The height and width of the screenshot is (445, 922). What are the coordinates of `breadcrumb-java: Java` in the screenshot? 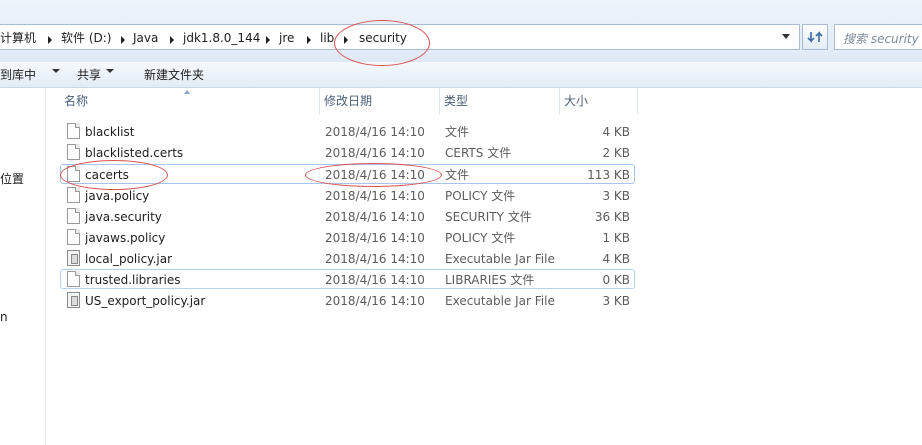 It's located at (145, 38).